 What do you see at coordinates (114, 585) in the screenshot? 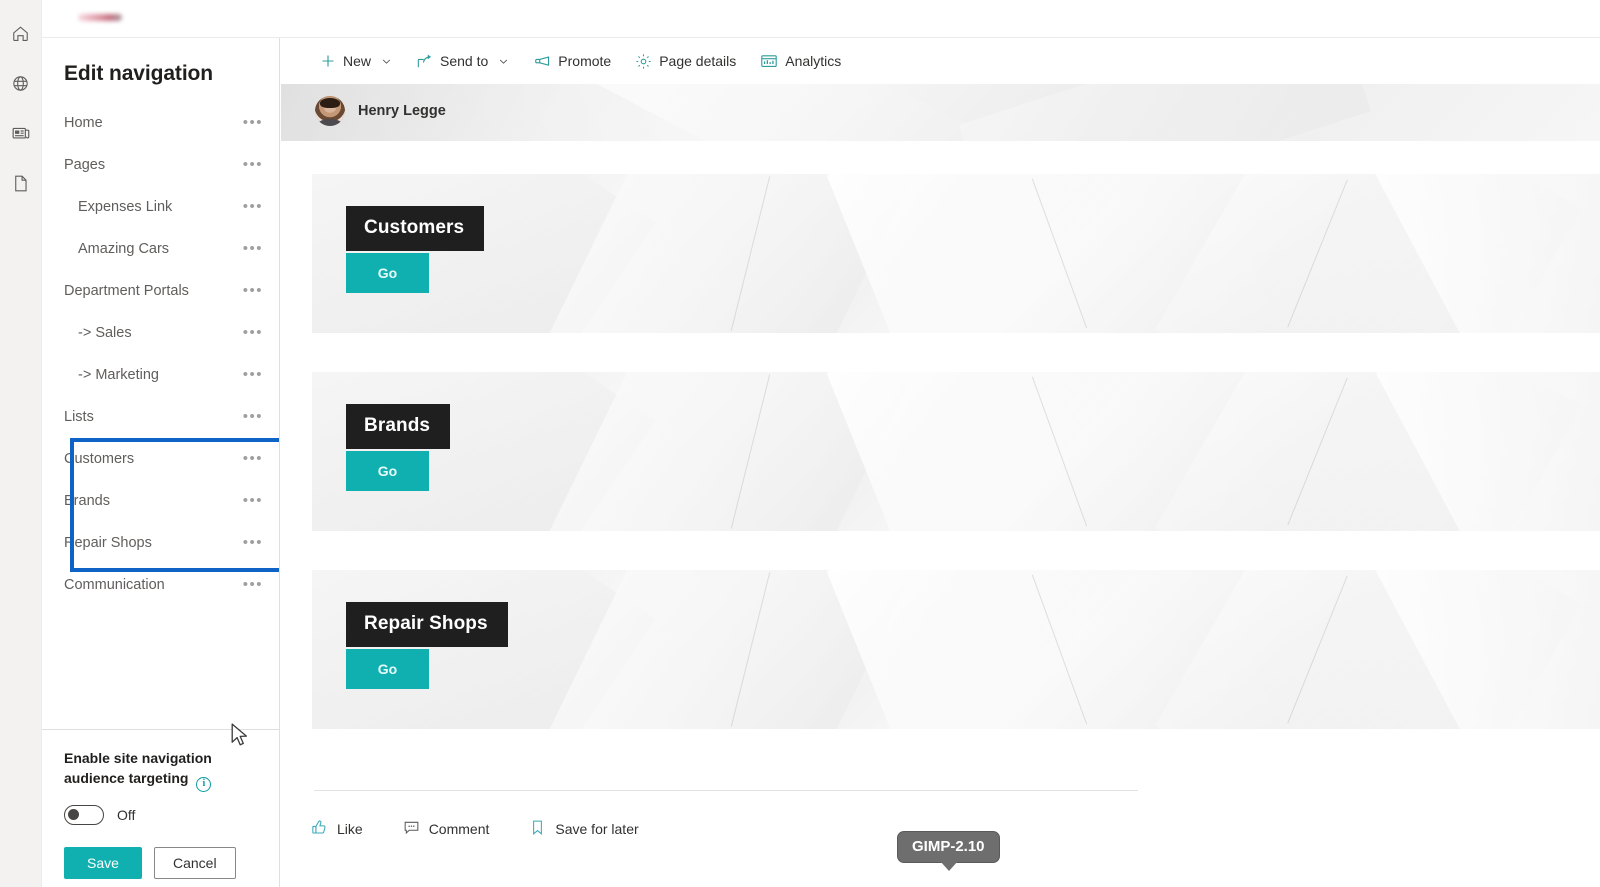
I see `nav-item-label: Communication` at bounding box center [114, 585].